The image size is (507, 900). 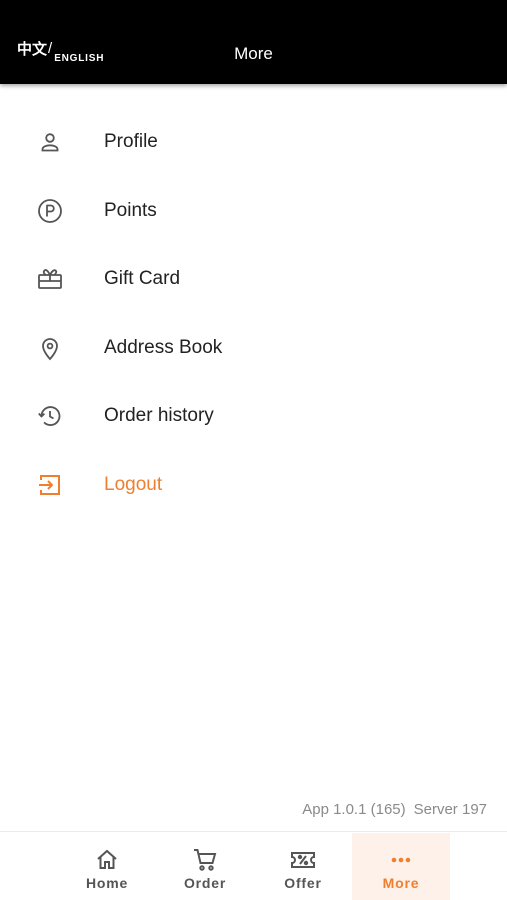 What do you see at coordinates (401, 860) in the screenshot?
I see `more-dots-icon` at bounding box center [401, 860].